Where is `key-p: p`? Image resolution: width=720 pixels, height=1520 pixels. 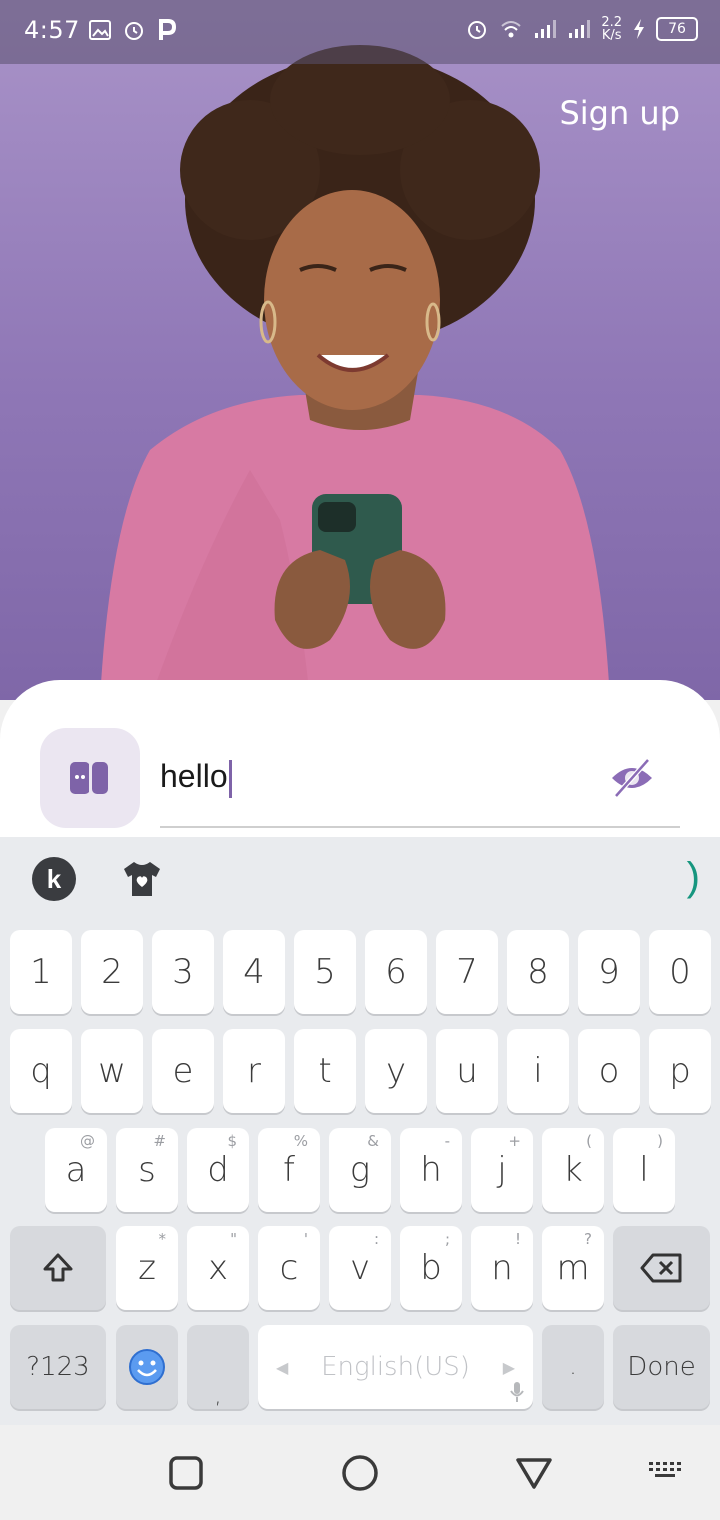 key-p: p is located at coordinates (680, 1071).